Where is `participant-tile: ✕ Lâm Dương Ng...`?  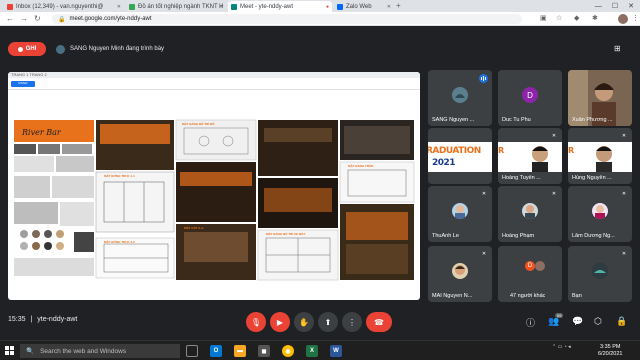
participant-tile: ✕ Lâm Dương Ng... is located at coordinates (600, 214).